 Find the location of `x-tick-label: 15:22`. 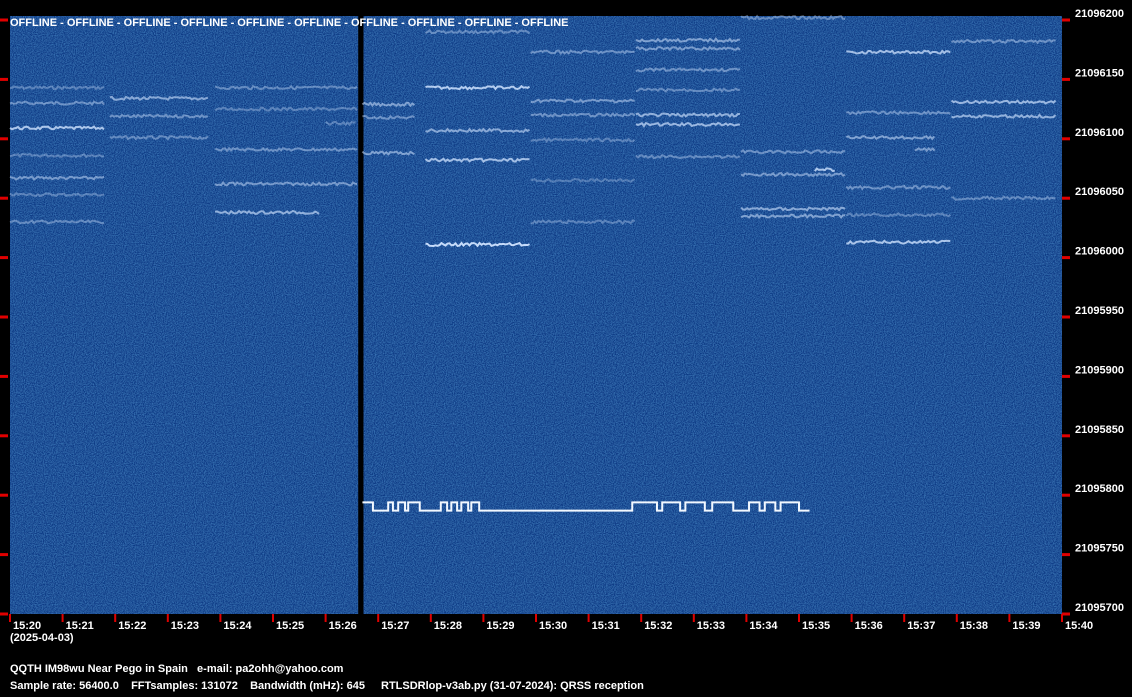

x-tick-label: 15:22 is located at coordinates (132, 626).